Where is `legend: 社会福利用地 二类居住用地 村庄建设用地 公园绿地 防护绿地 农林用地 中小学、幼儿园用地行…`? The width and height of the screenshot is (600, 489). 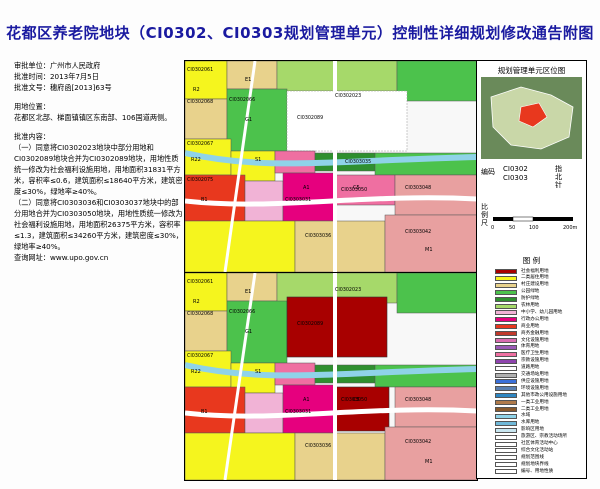
legend: 社会福利用地 二类居住用地 村庄建设用地 公园绿地 防护绿地 农林用地 中小学、幼儿园用地行… is located at coordinates (531, 374).